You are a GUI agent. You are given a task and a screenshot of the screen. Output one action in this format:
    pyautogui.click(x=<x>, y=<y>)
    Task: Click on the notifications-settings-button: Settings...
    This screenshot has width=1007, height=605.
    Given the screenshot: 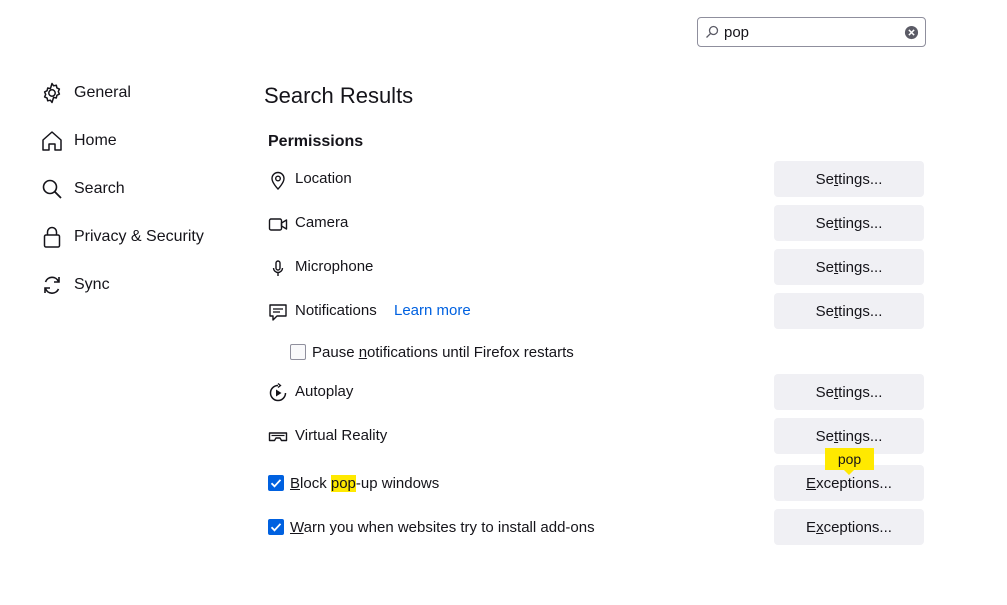 What is the action you would take?
    pyautogui.click(x=849, y=311)
    